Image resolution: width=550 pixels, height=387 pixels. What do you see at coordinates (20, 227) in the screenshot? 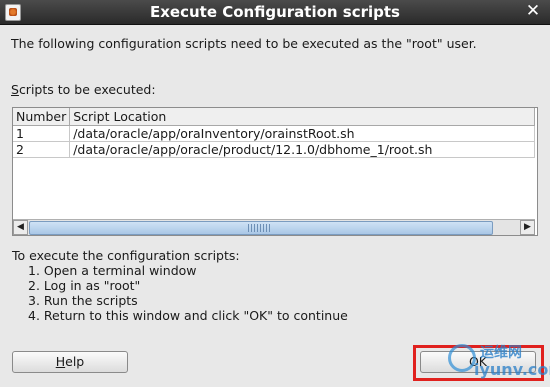
I see `scroll-left-icon: ◀` at bounding box center [20, 227].